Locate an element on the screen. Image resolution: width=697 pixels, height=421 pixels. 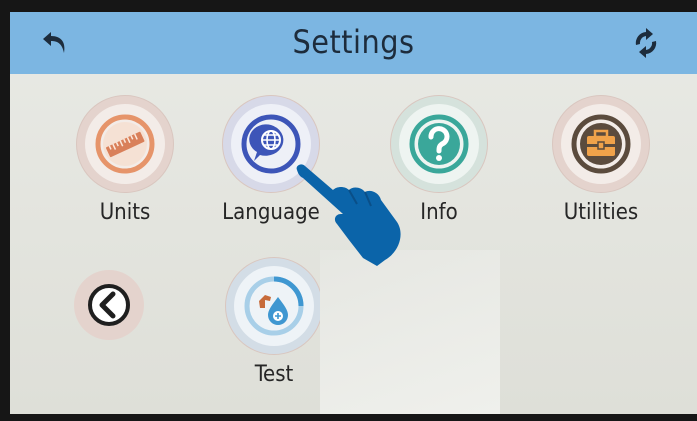
chevron-left-icon is located at coordinates (109, 305).